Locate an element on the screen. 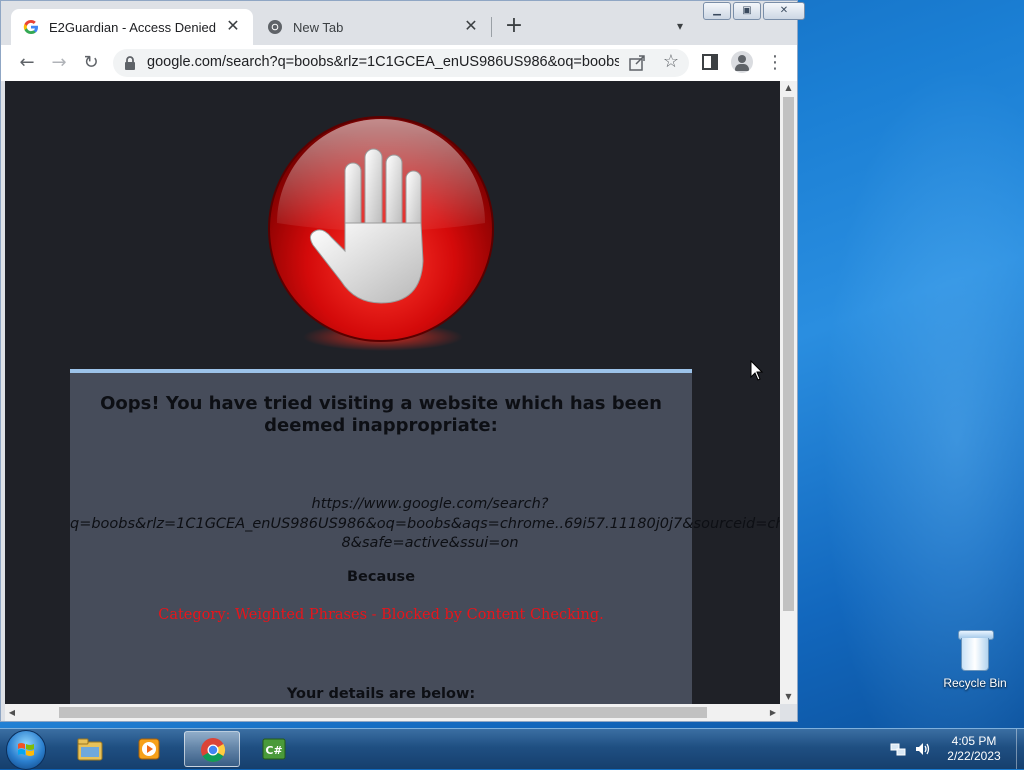 The height and width of the screenshot is (770, 1024). scroll-left-arrow-icon: ◀ is located at coordinates (12, 712).